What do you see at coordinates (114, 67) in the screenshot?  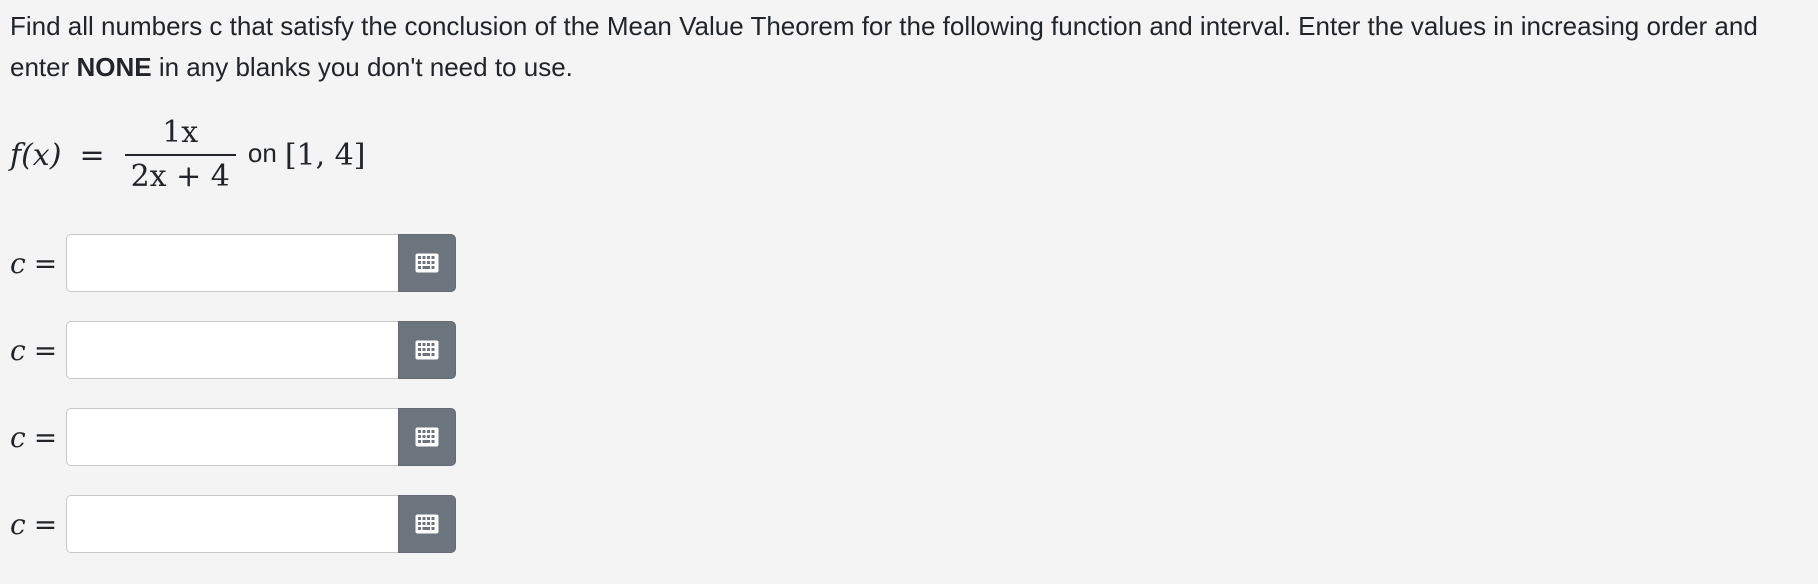 I see `prompt-bold-none: NONE` at bounding box center [114, 67].